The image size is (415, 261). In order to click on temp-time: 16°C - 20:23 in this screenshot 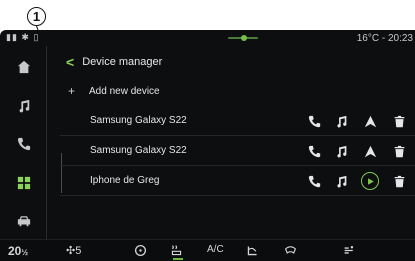, I will do `click(385, 38)`.